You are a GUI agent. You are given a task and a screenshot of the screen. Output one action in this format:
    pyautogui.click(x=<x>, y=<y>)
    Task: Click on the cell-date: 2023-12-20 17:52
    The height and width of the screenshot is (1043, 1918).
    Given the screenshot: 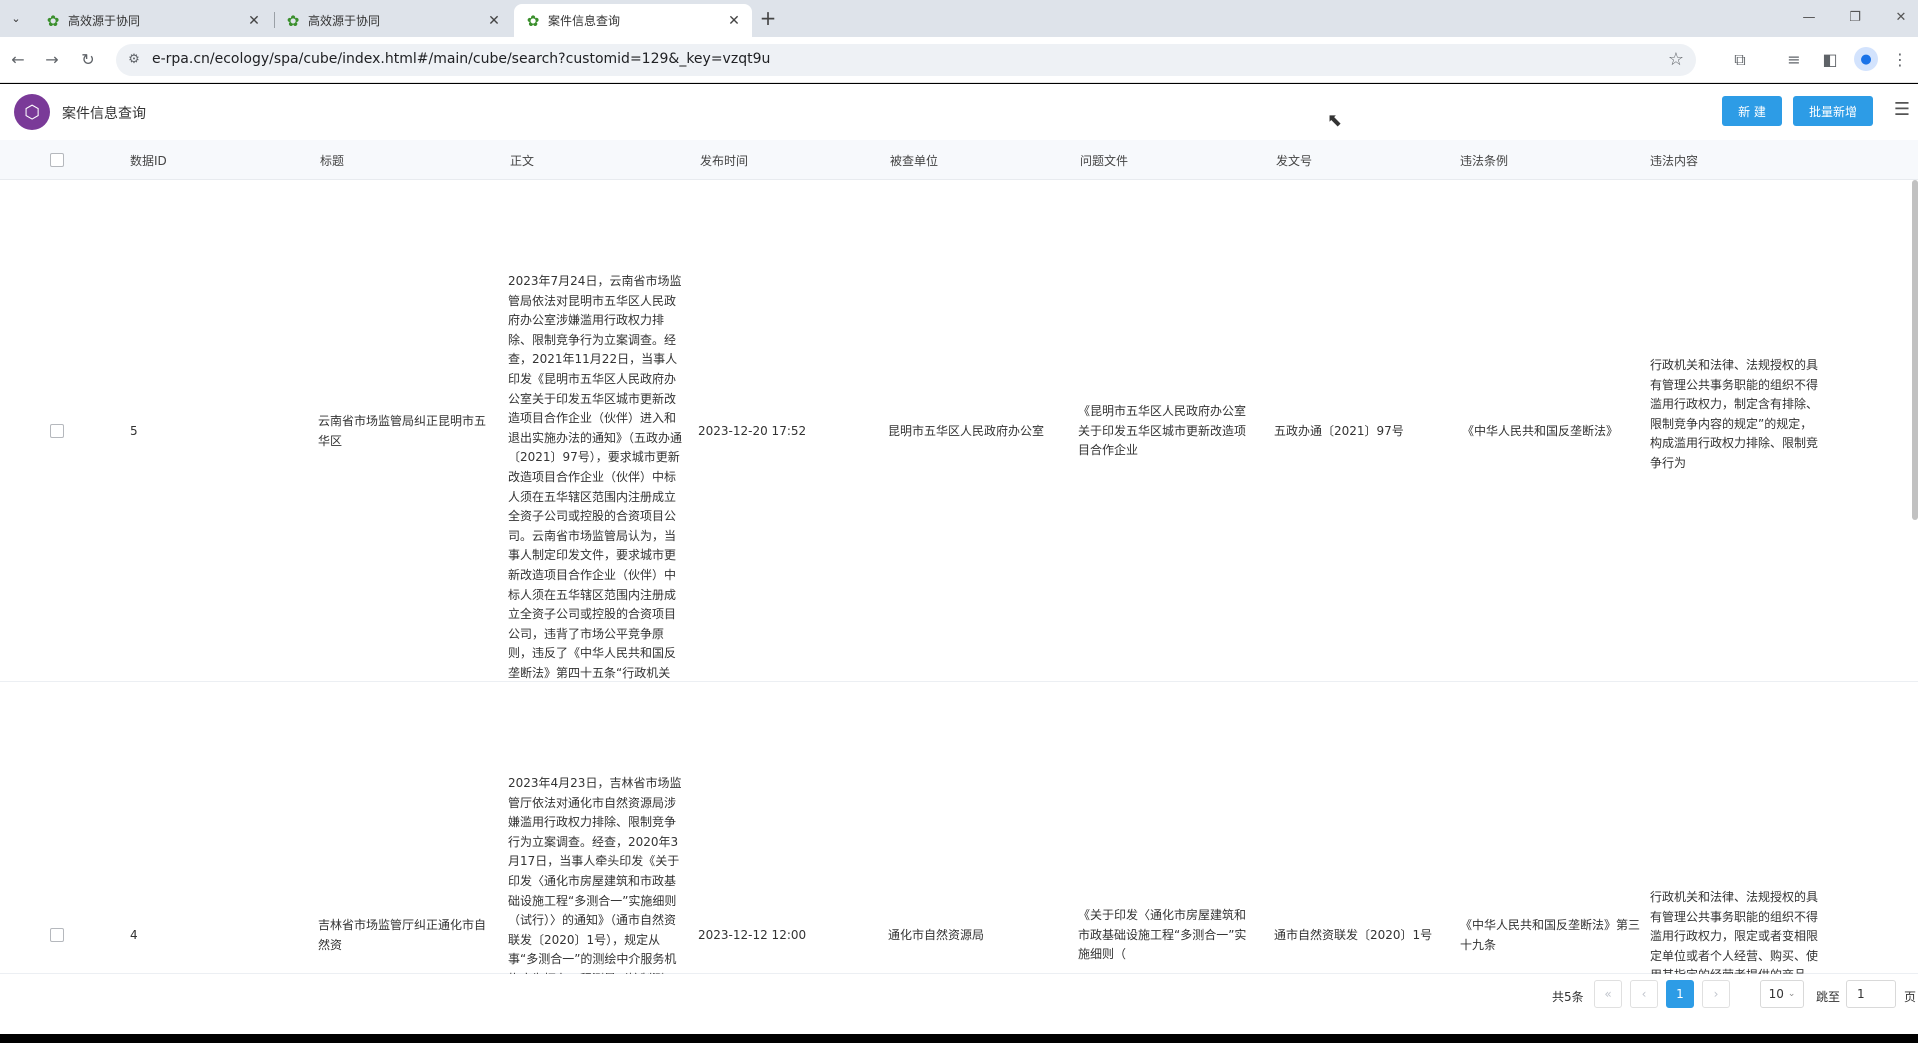 What is the action you would take?
    pyautogui.click(x=752, y=431)
    